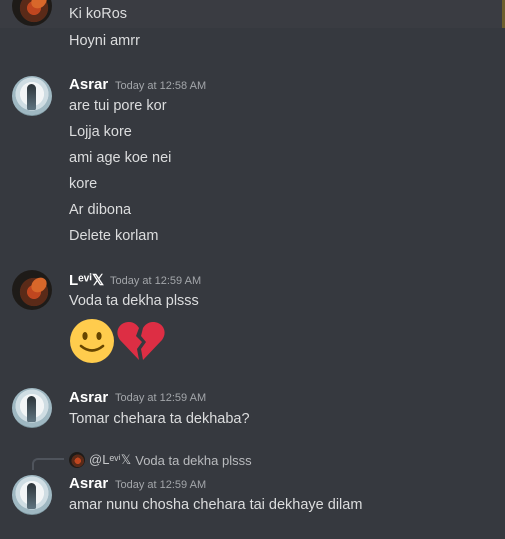 The image size is (505, 539). What do you see at coordinates (134, 301) in the screenshot?
I see `message-text: Voda ta dekha plsss` at bounding box center [134, 301].